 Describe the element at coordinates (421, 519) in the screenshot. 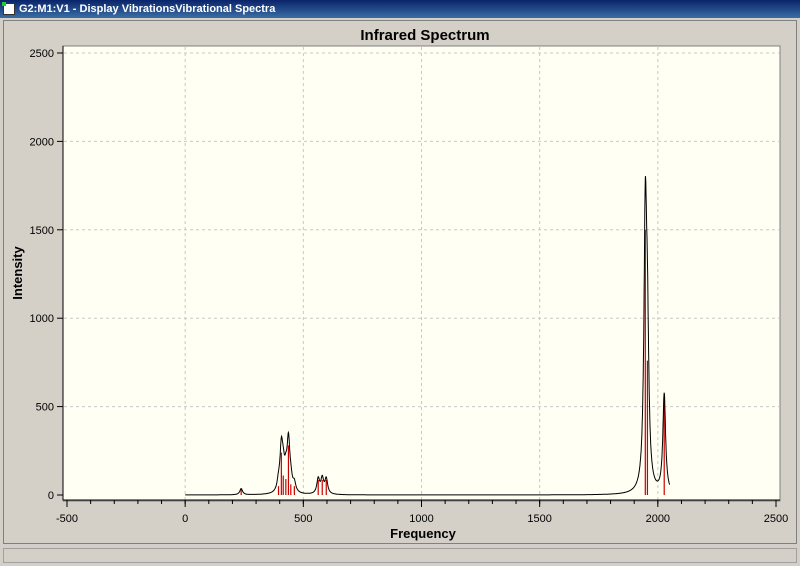

I see `x-tick-label: 1000` at that location.